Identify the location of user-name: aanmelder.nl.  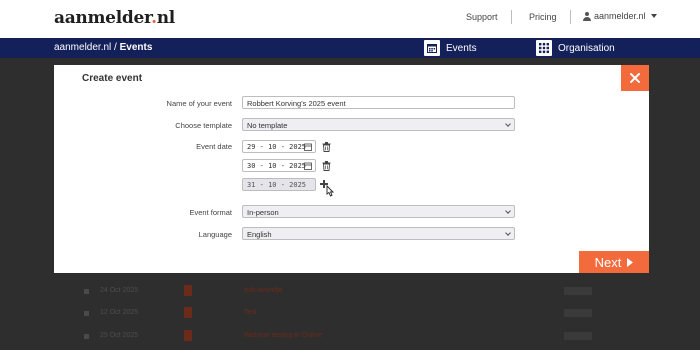
(620, 16).